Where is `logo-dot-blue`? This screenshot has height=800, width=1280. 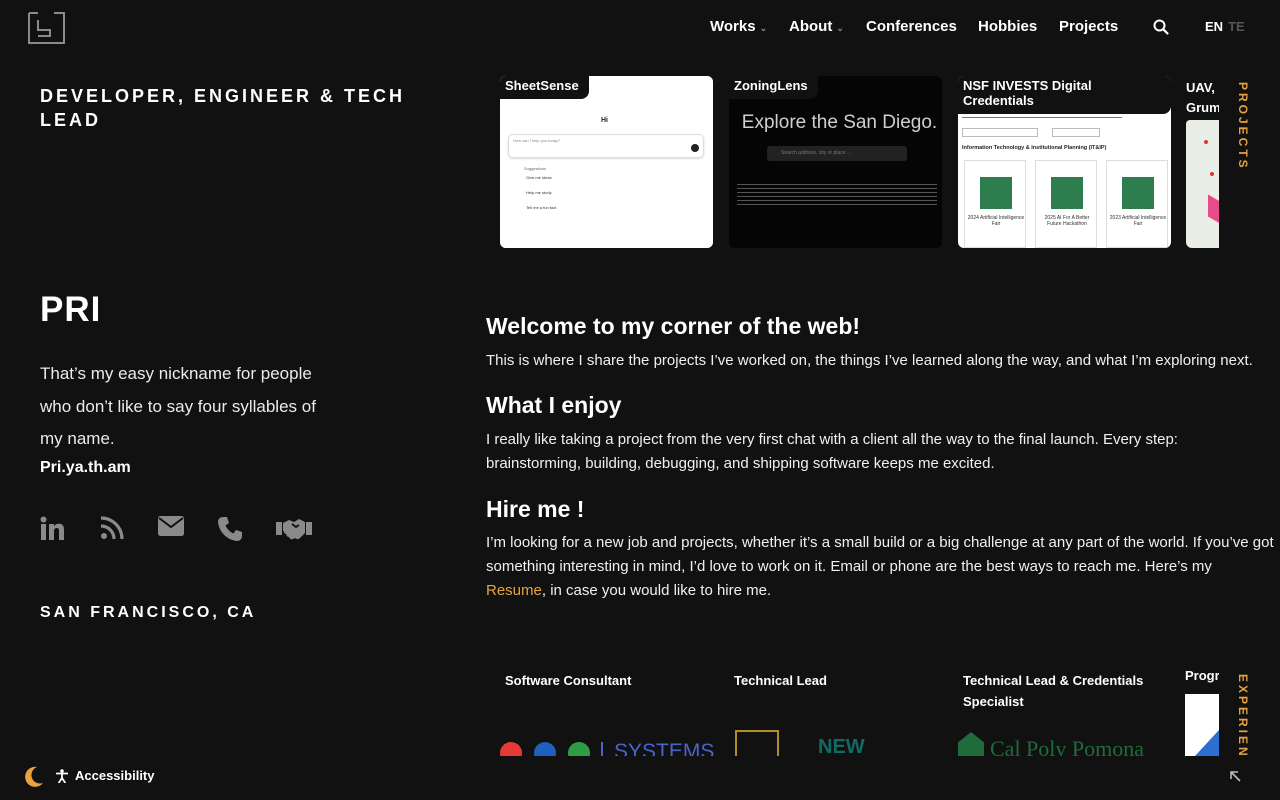
logo-dot-blue is located at coordinates (545, 749).